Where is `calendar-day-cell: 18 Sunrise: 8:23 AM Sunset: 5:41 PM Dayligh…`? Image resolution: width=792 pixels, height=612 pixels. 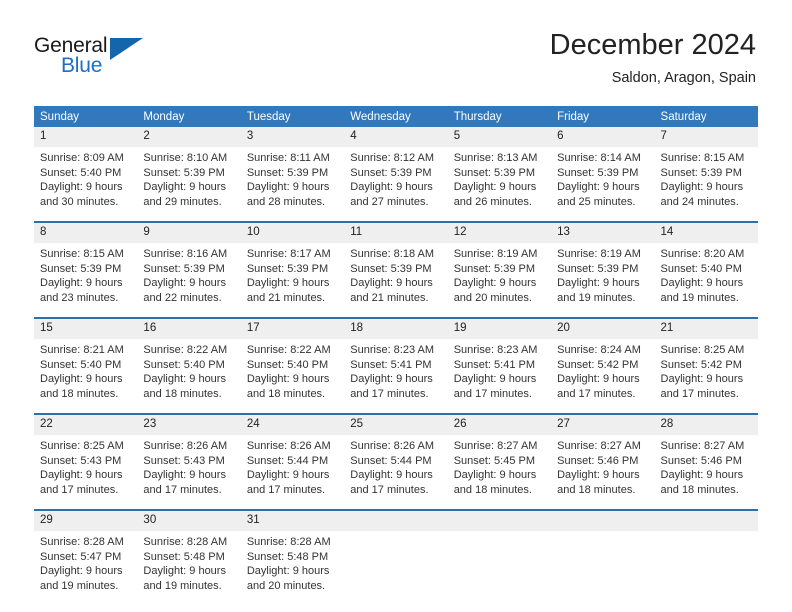
calendar-day-cell: 18 Sunrise: 8:23 AM Sunset: 5:41 PM Dayligh… is located at coordinates (396, 365).